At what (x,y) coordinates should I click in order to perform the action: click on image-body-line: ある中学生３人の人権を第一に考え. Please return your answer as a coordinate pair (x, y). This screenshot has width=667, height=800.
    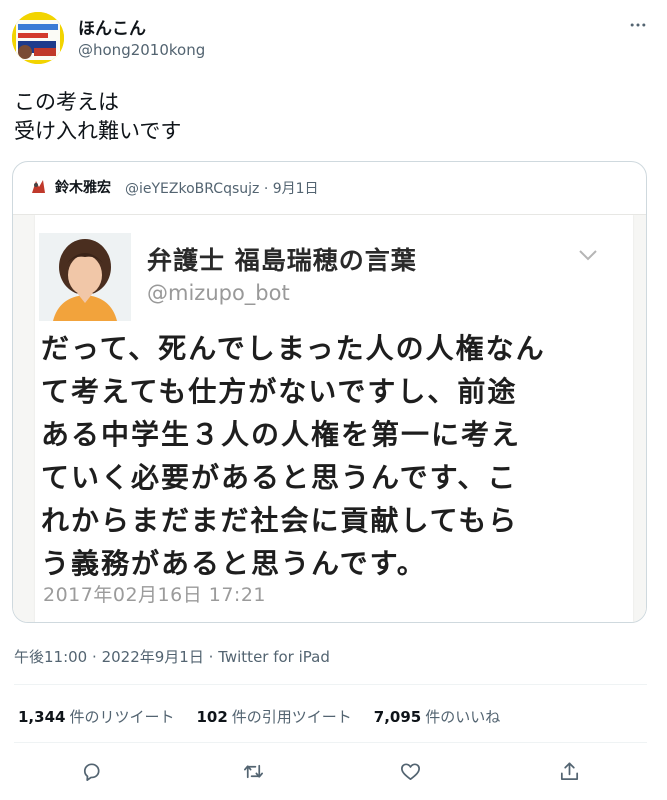
    Looking at the image, I should click on (281, 434).